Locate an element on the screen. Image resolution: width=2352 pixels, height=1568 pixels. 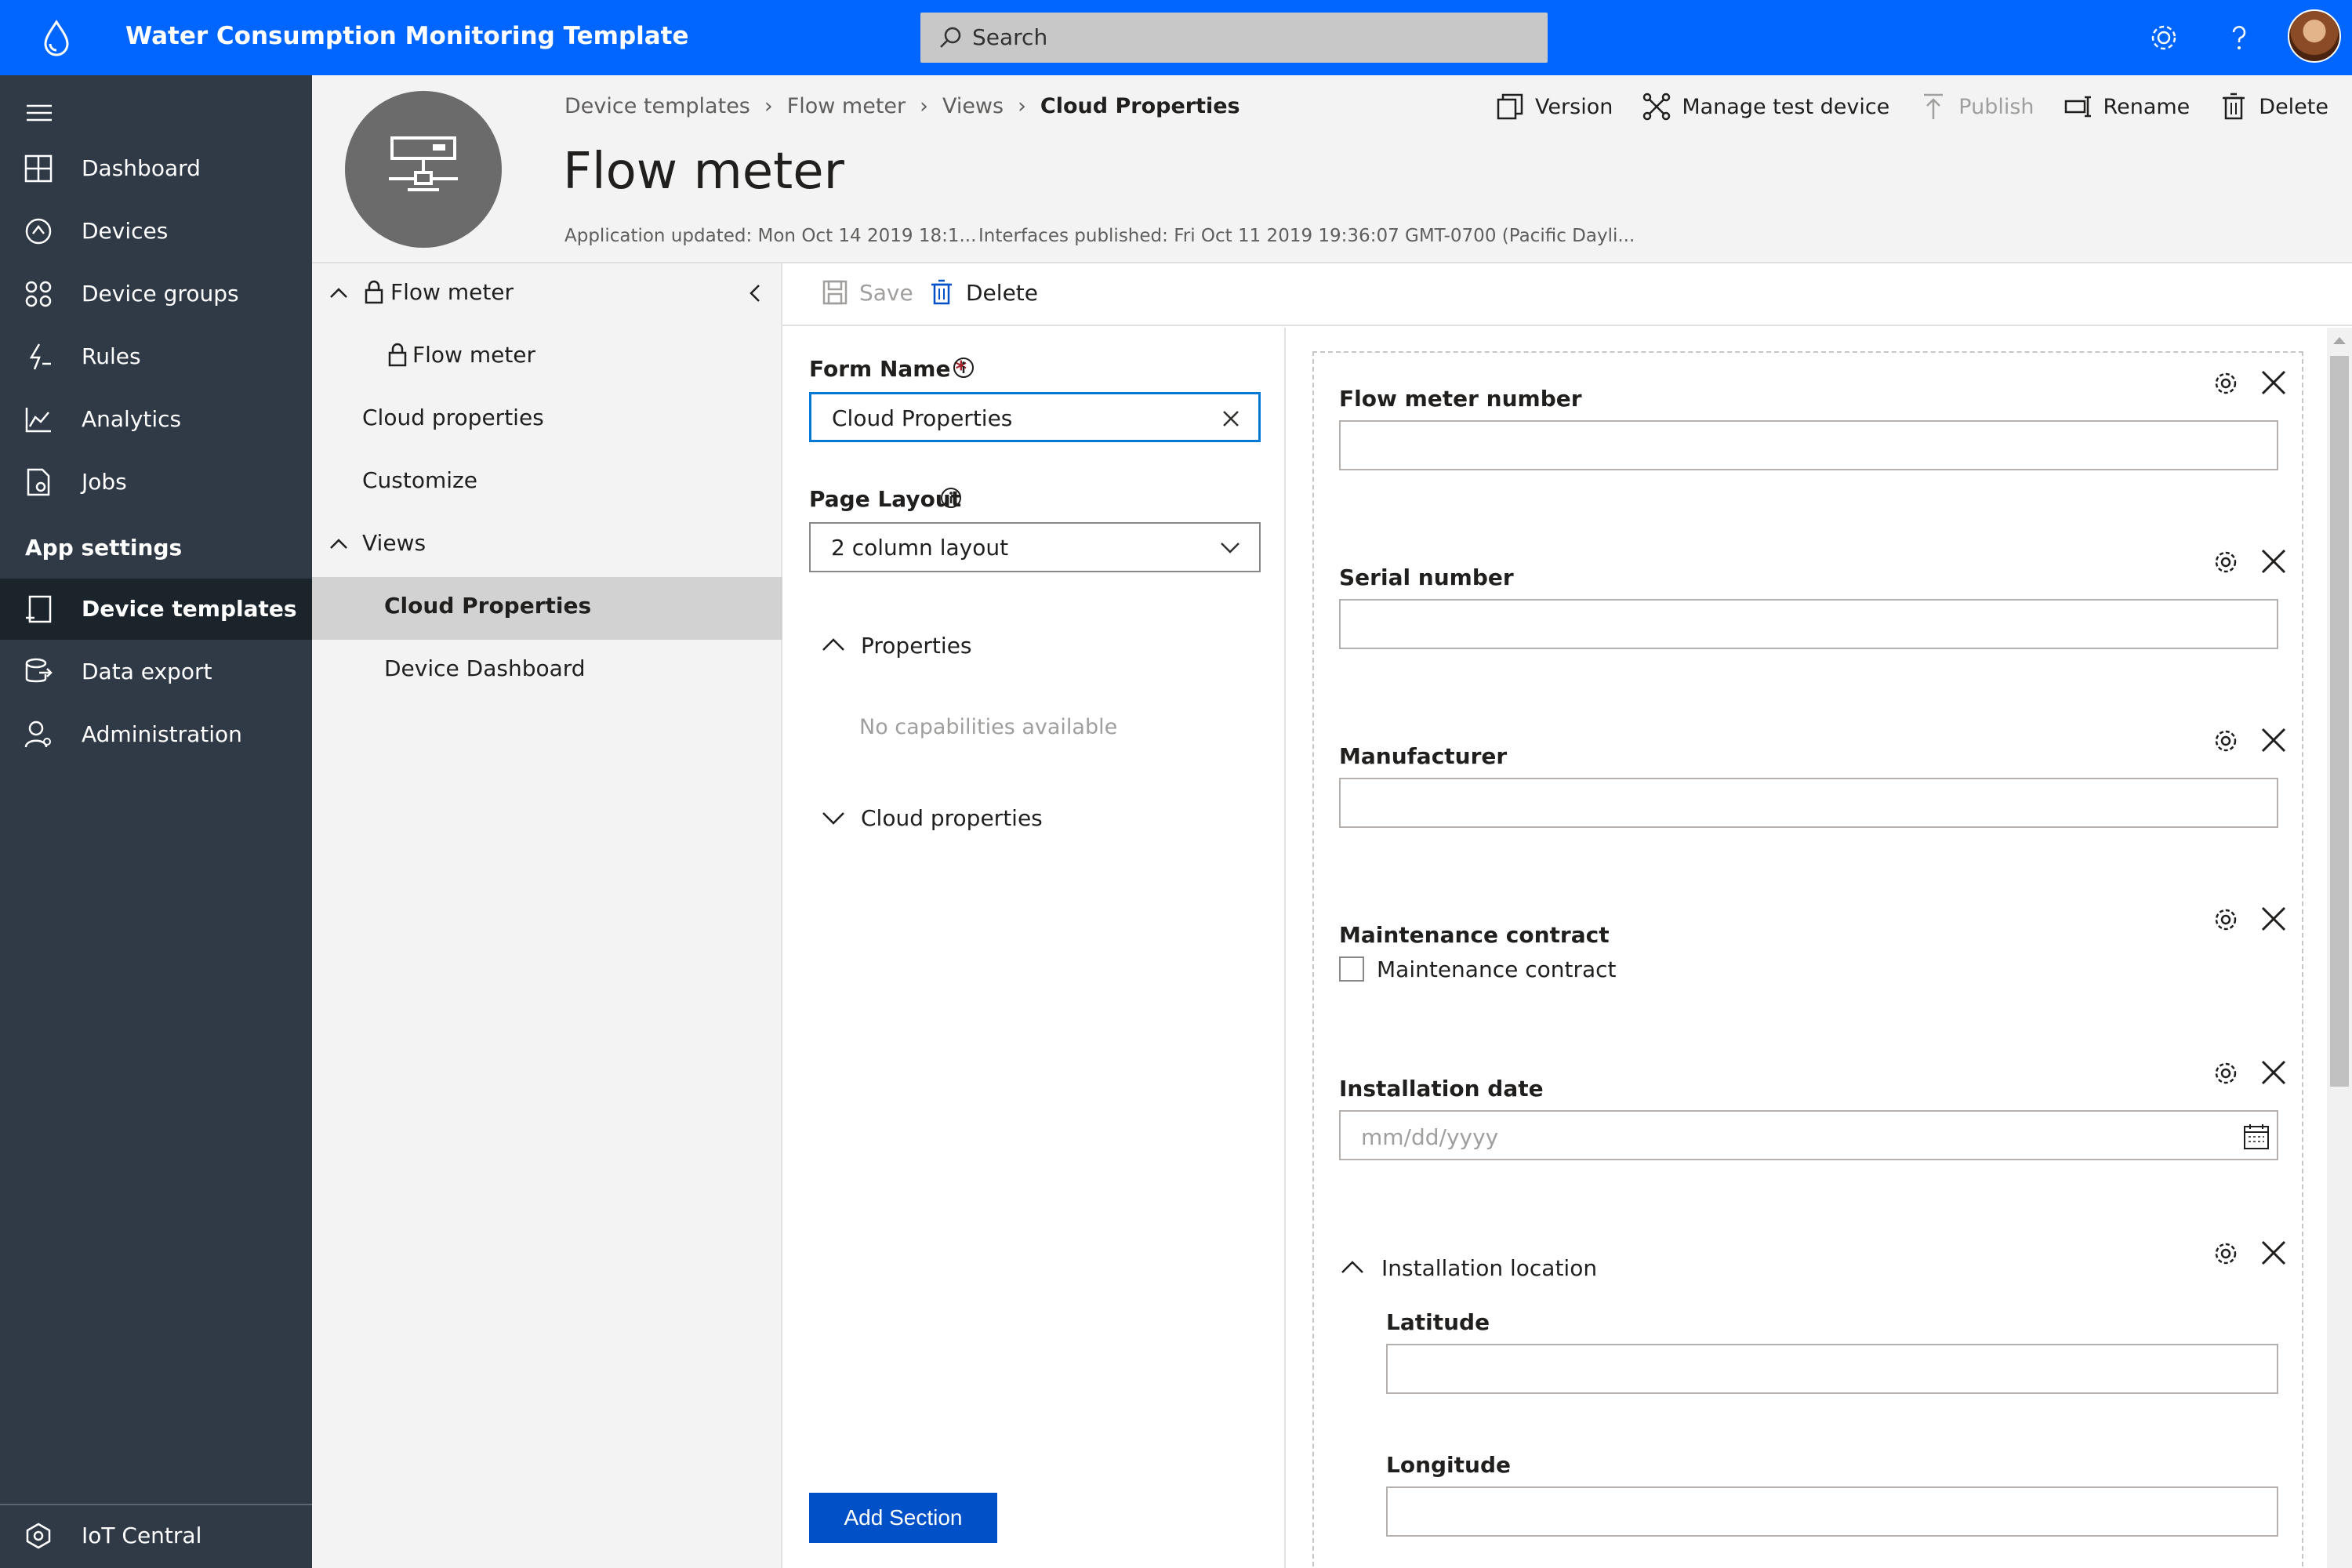
serial-number-input is located at coordinates (1809, 624).